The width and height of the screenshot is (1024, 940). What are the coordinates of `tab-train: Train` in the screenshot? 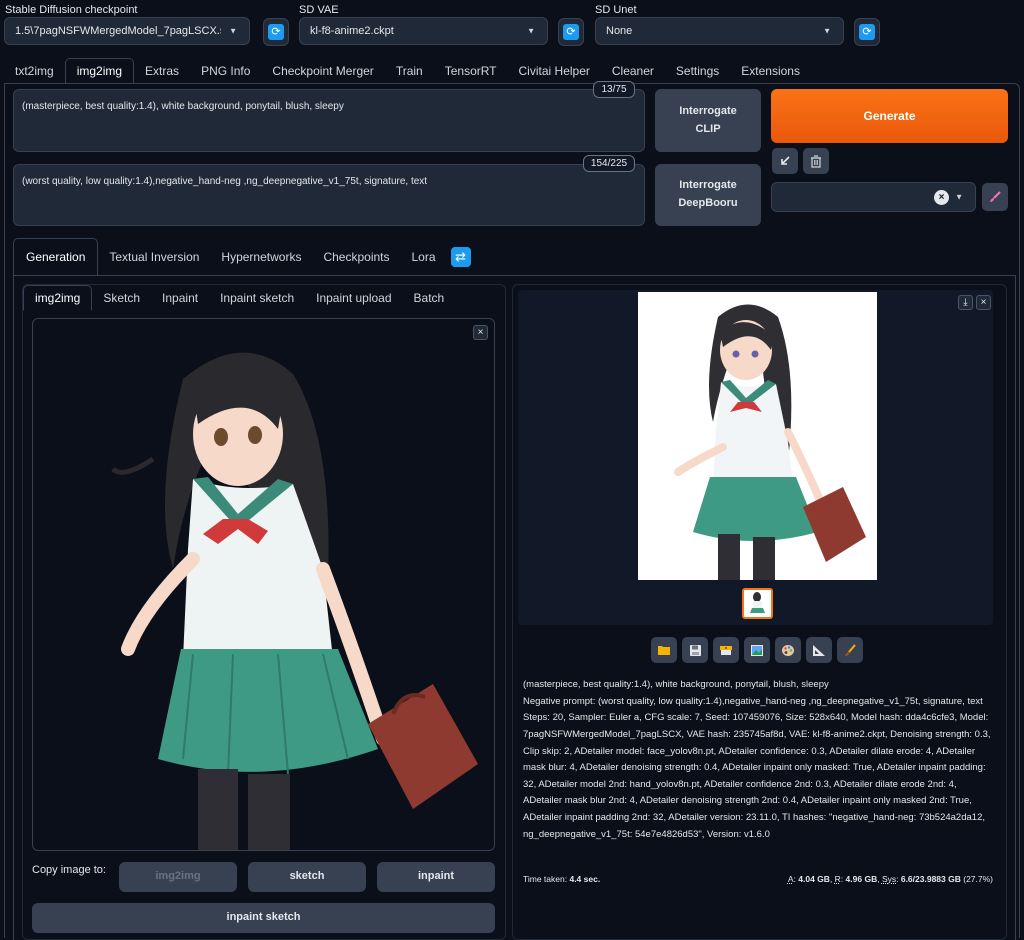 It's located at (409, 71).